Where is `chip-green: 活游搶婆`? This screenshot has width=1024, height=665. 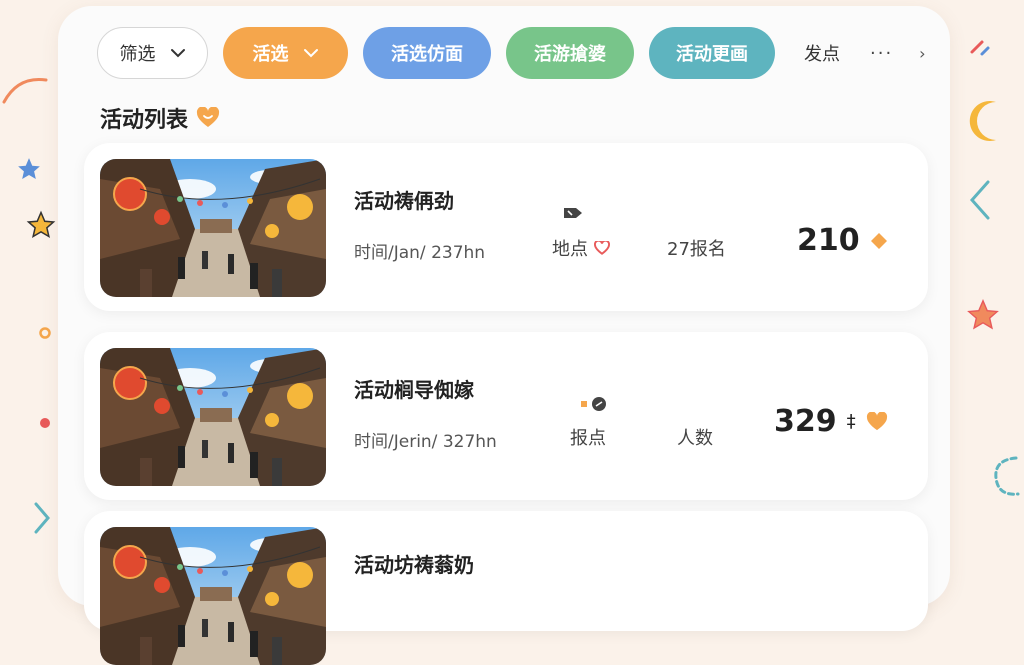 chip-green: 活游搶婆 is located at coordinates (570, 53).